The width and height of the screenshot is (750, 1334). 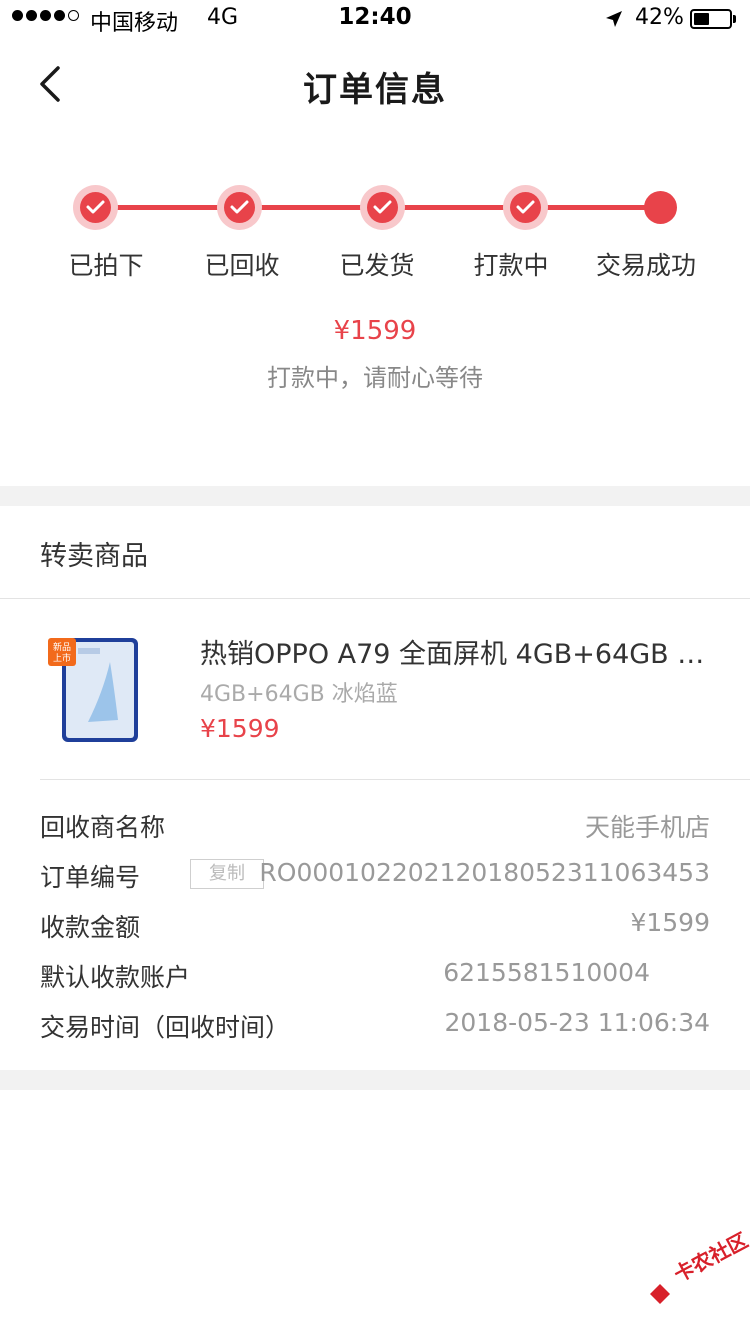 What do you see at coordinates (647, 827) in the screenshot?
I see `info-value: 天能手机店` at bounding box center [647, 827].